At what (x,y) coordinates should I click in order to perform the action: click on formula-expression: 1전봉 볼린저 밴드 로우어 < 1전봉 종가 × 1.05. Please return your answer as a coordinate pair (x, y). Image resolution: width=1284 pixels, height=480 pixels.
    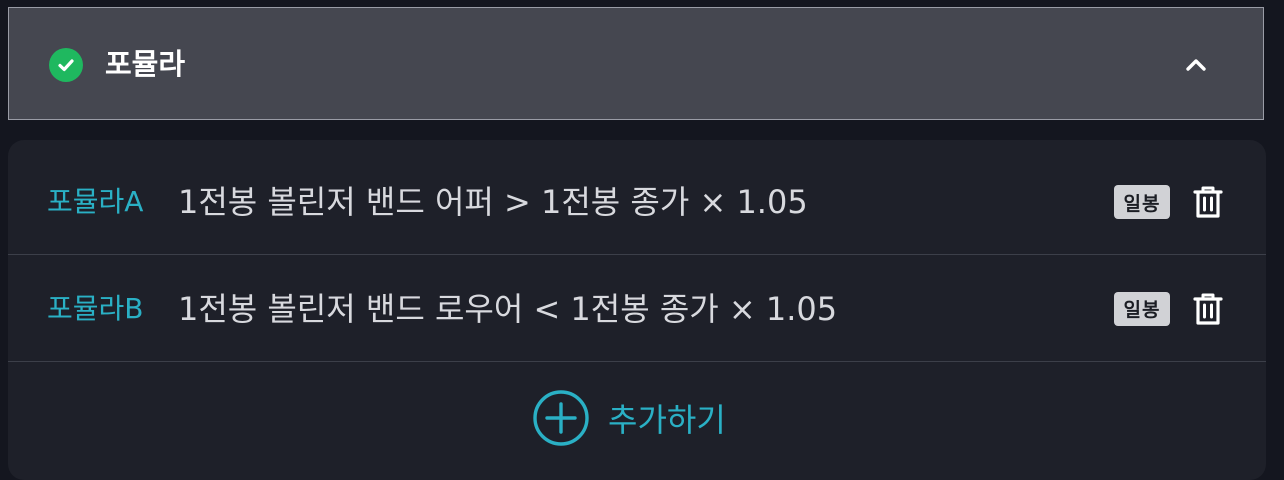
    Looking at the image, I should click on (508, 308).